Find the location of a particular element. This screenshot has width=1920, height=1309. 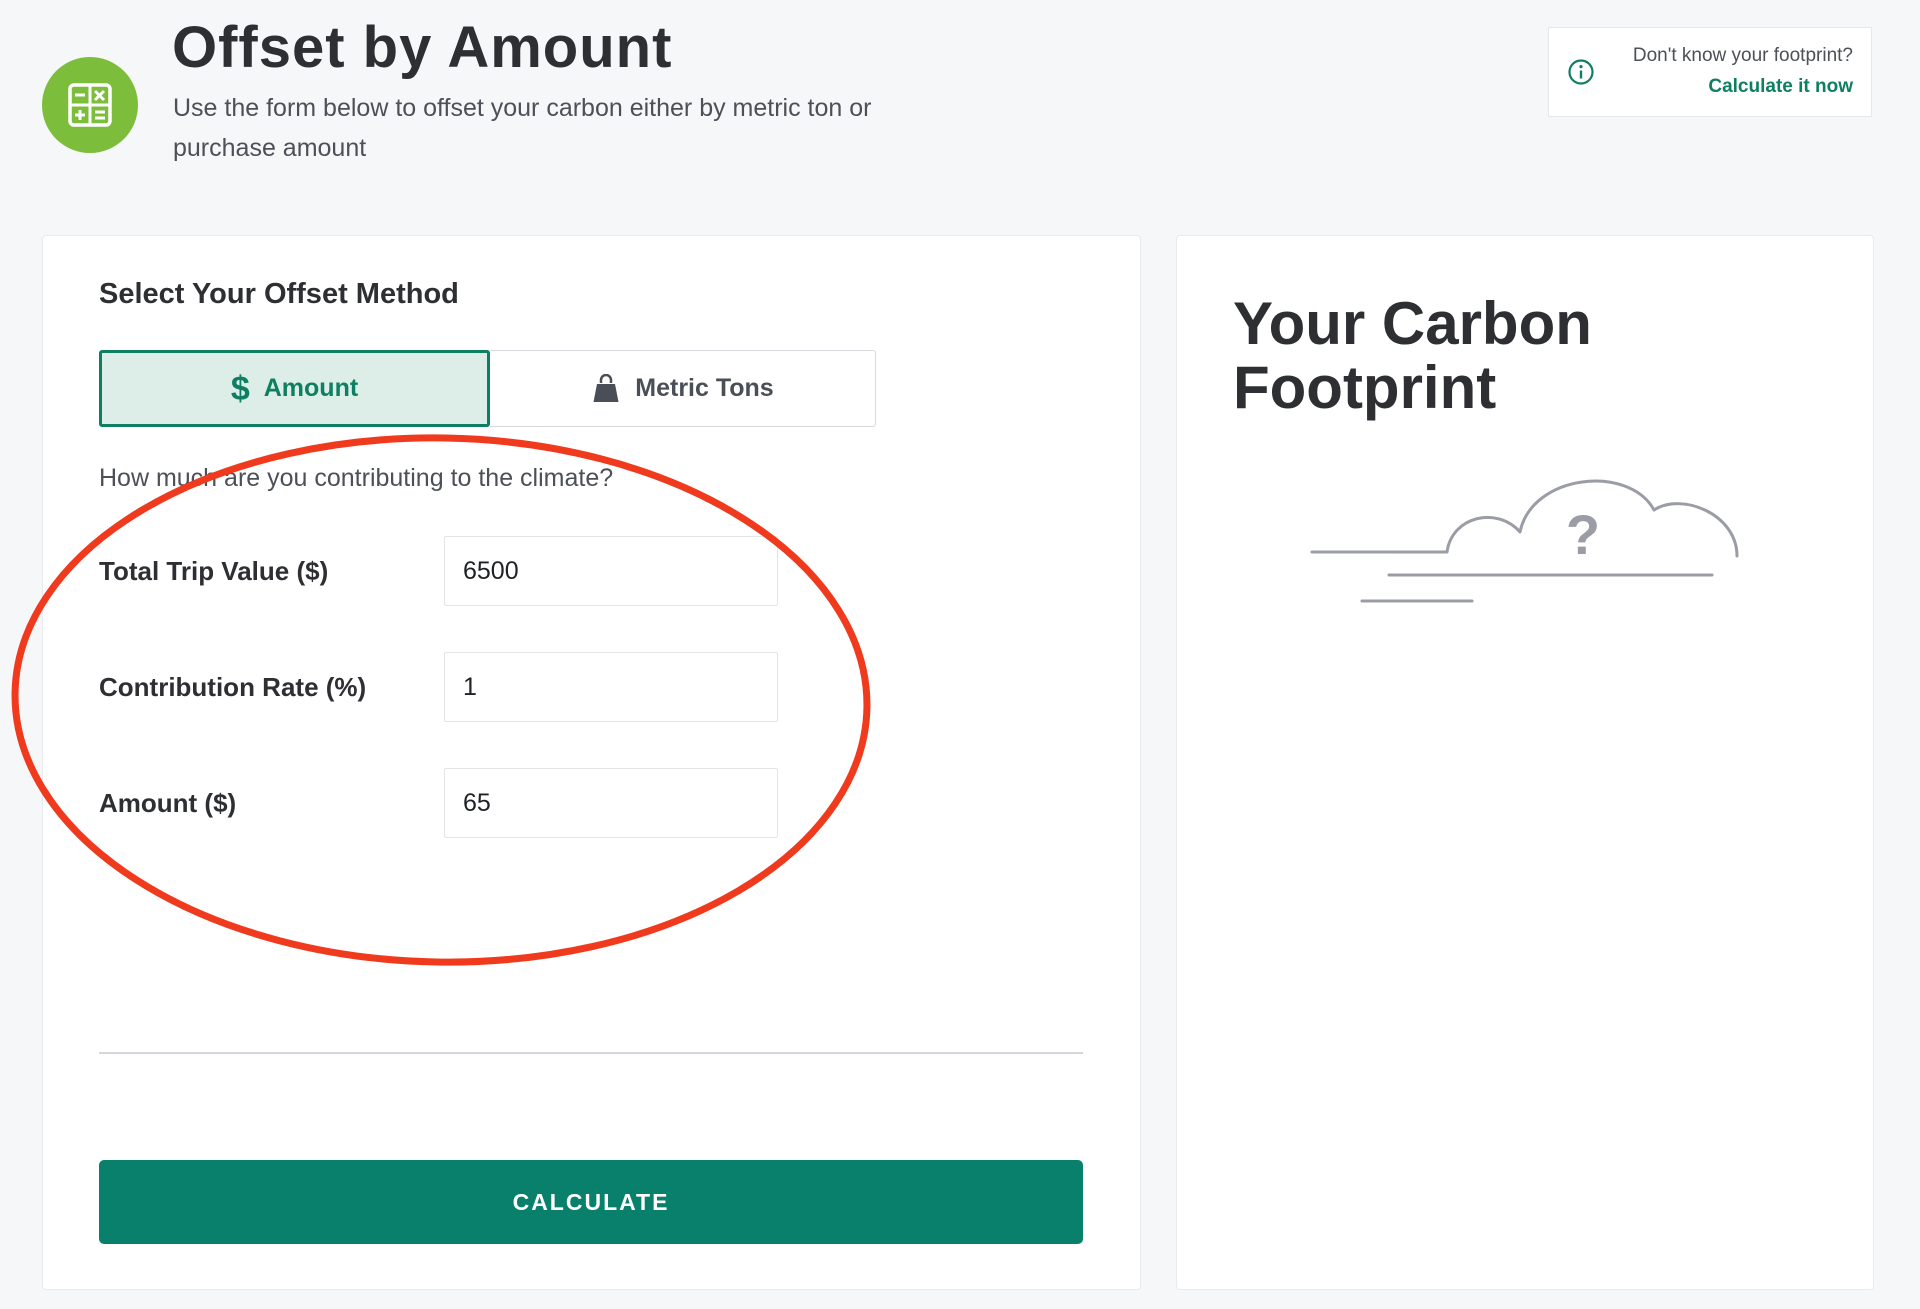

dollar-icon: $ is located at coordinates (240, 388).